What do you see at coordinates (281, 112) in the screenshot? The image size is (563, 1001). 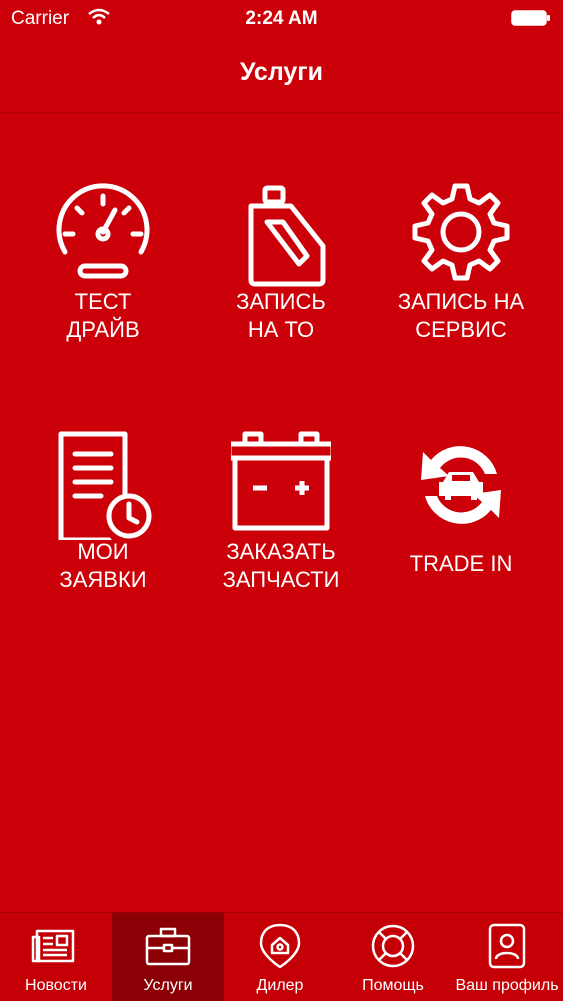 I see `nav-divider` at bounding box center [281, 112].